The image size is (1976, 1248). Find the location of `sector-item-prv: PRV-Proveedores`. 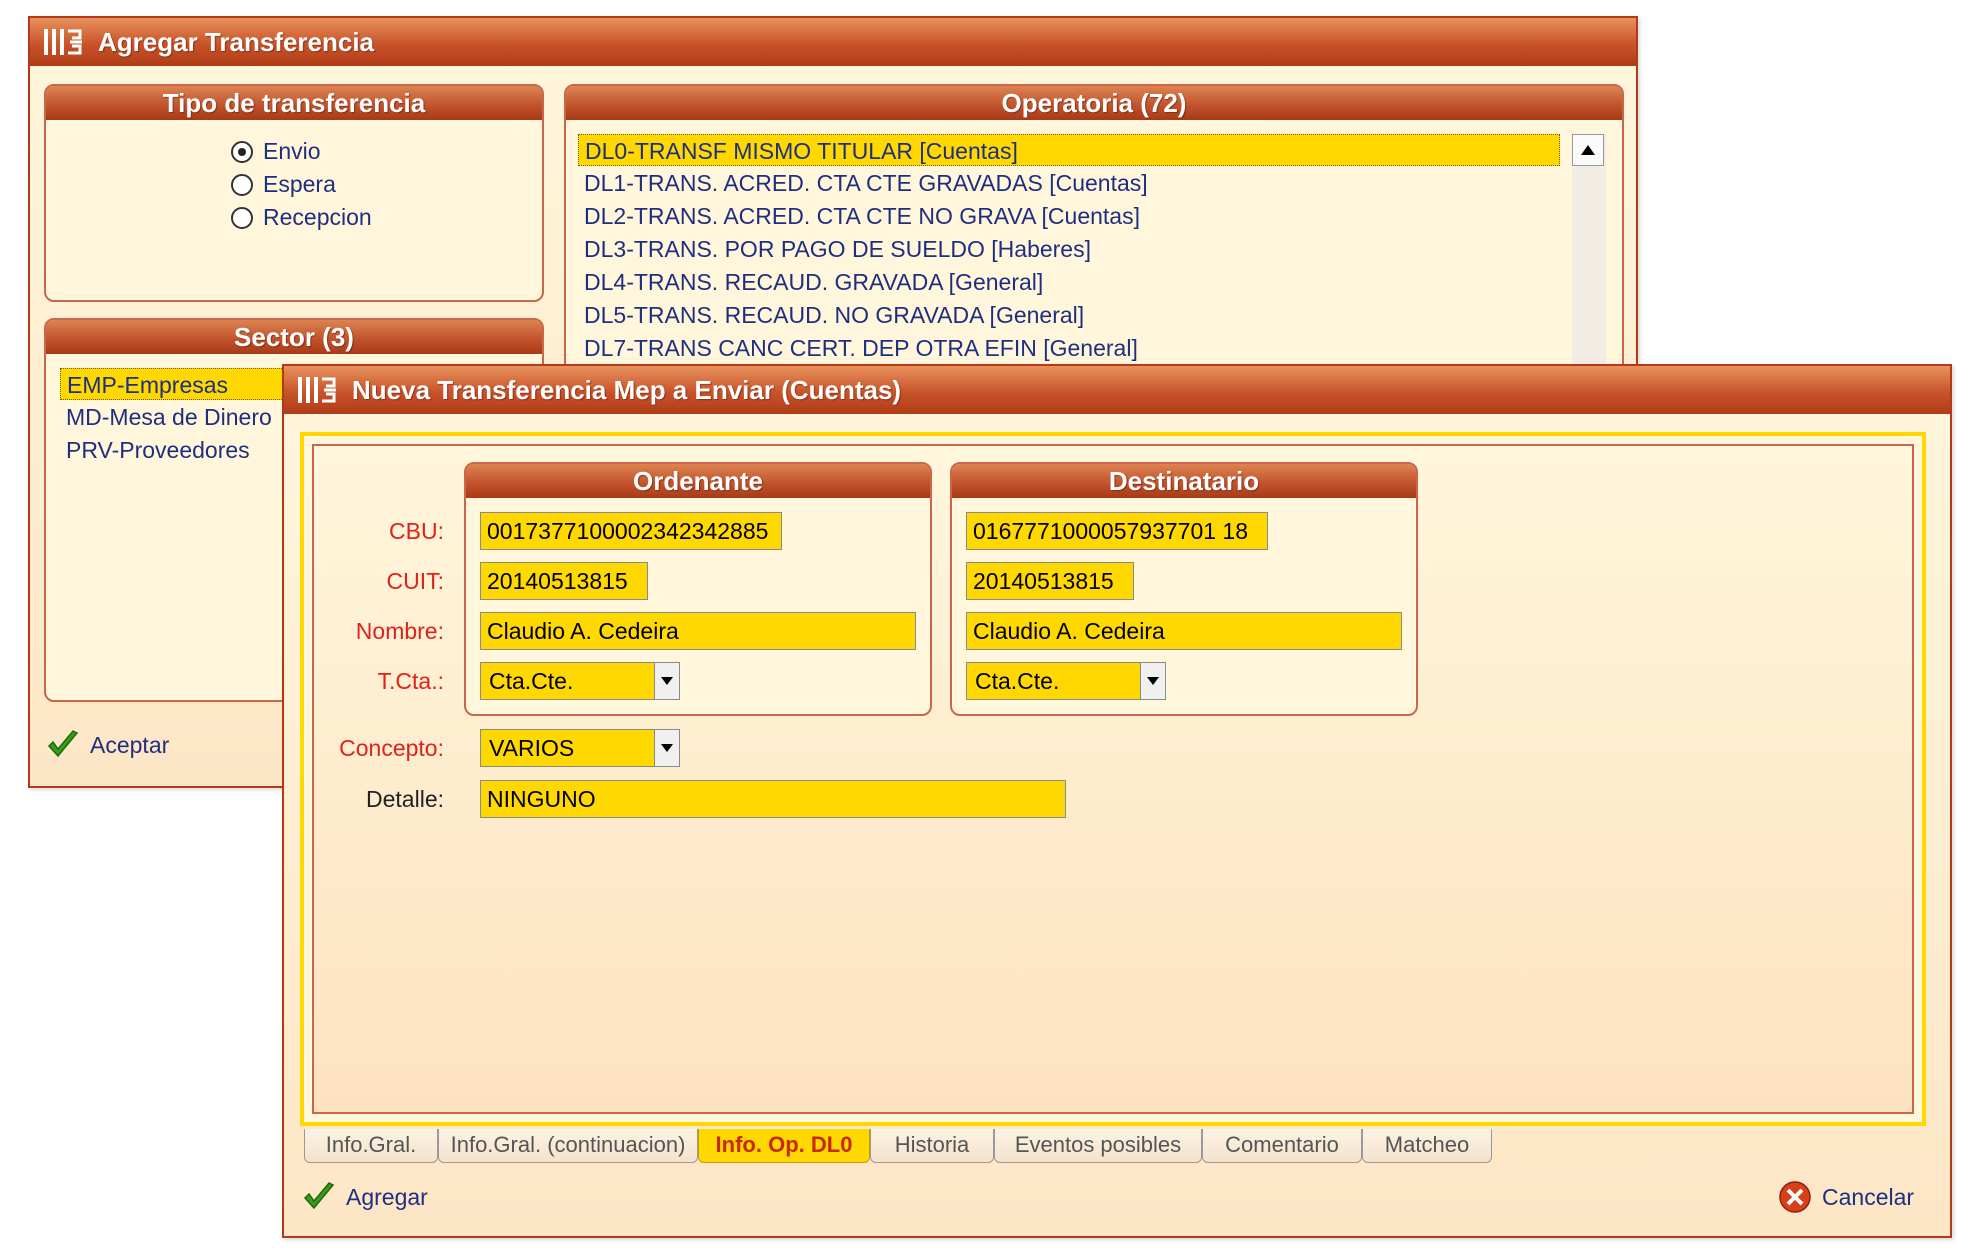

sector-item-prv: PRV-Proveedores is located at coordinates (155, 450).